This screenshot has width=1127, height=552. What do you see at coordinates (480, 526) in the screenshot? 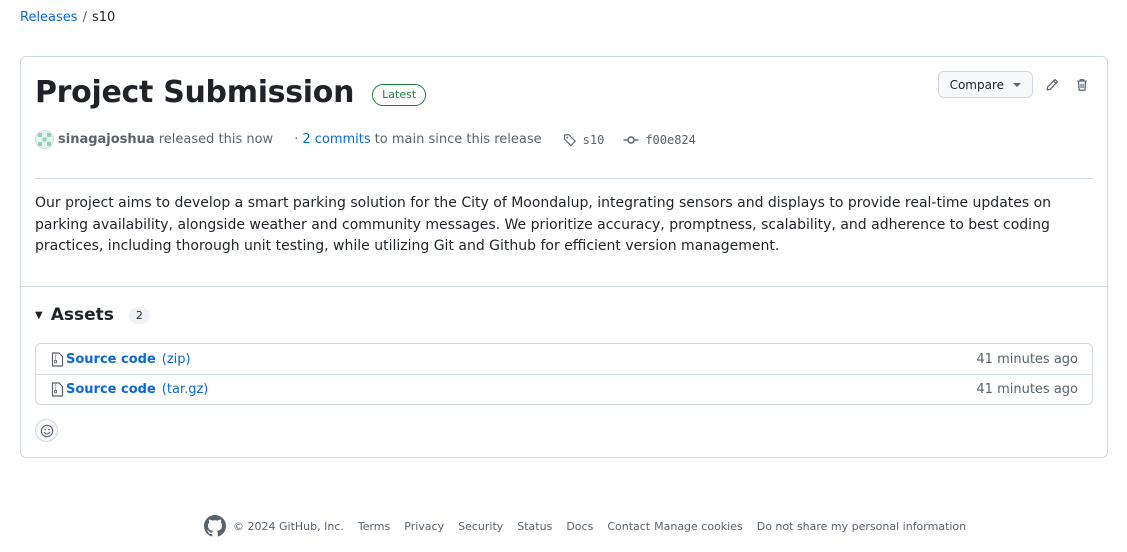
I see `footer-link-security: Security` at bounding box center [480, 526].